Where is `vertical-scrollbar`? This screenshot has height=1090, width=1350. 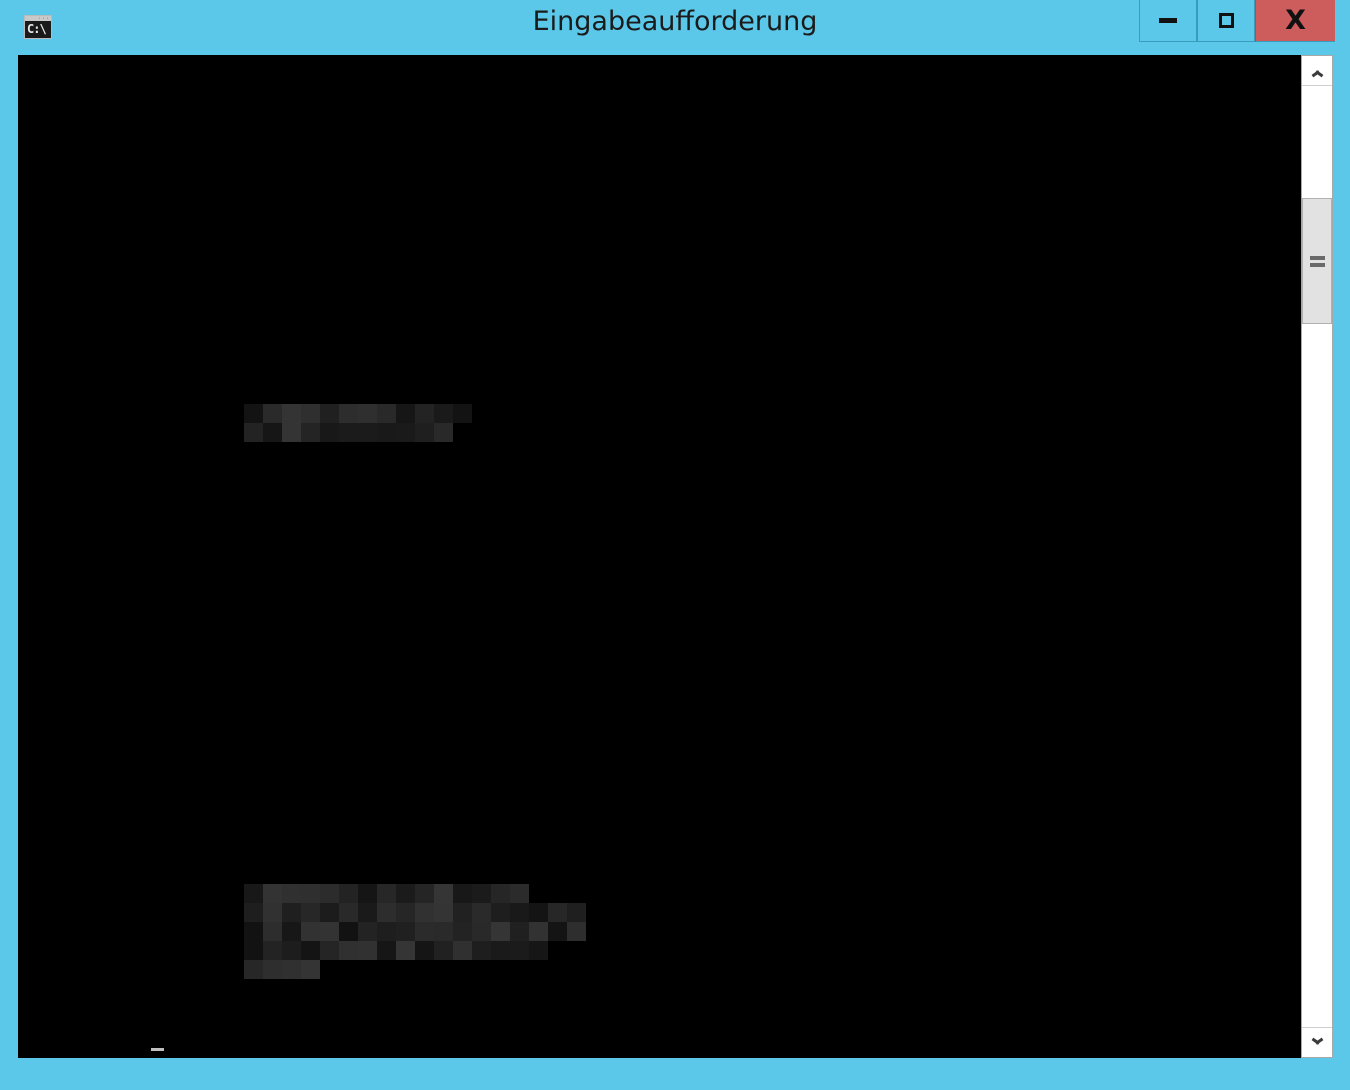
vertical-scrollbar is located at coordinates (1317, 556).